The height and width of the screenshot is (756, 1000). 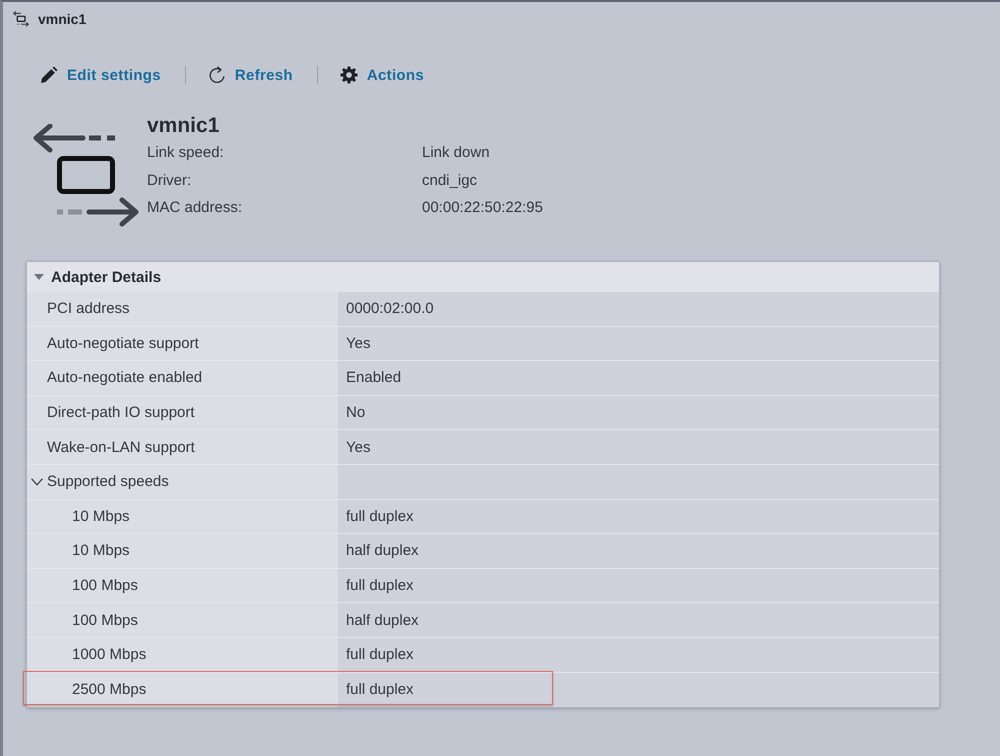 I want to click on field-value: cndi_igc, so click(x=450, y=180).